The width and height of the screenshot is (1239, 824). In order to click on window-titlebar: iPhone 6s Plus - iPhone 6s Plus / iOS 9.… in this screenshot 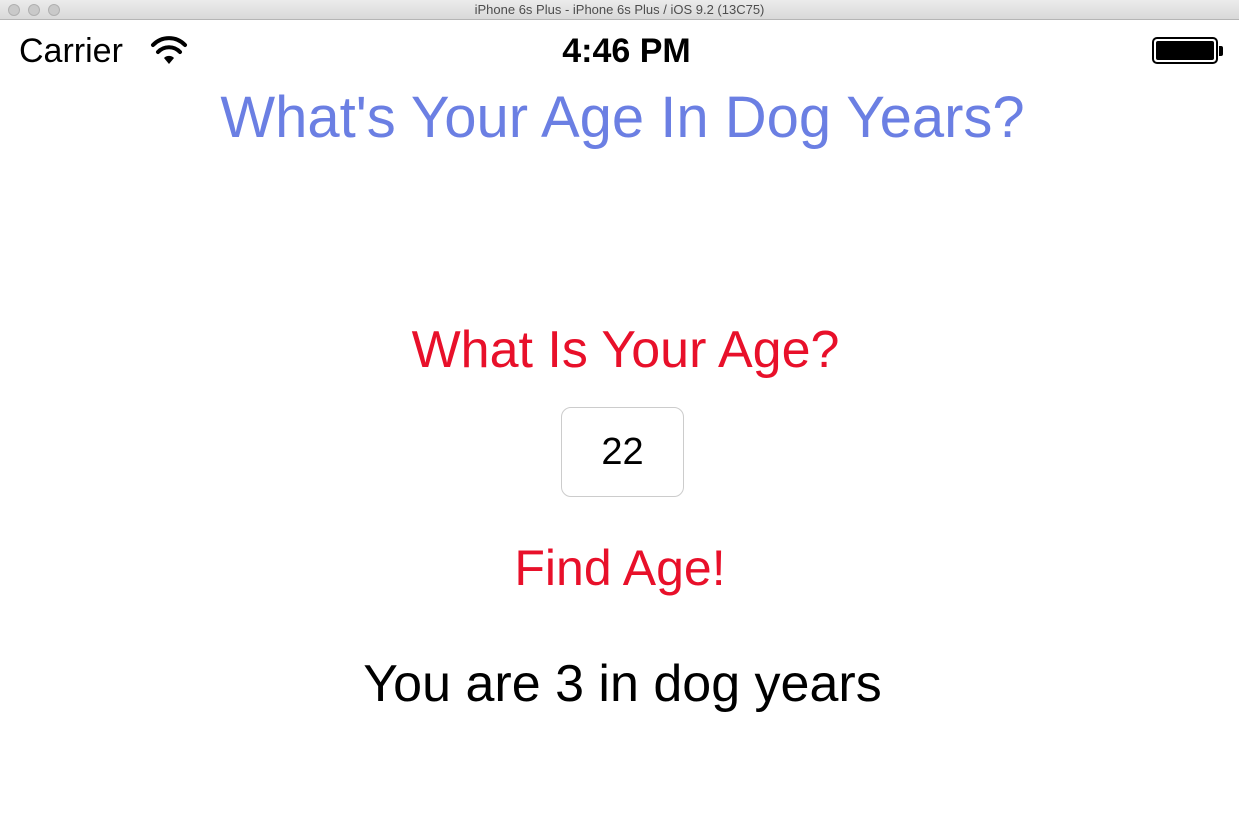, I will do `click(619, 10)`.